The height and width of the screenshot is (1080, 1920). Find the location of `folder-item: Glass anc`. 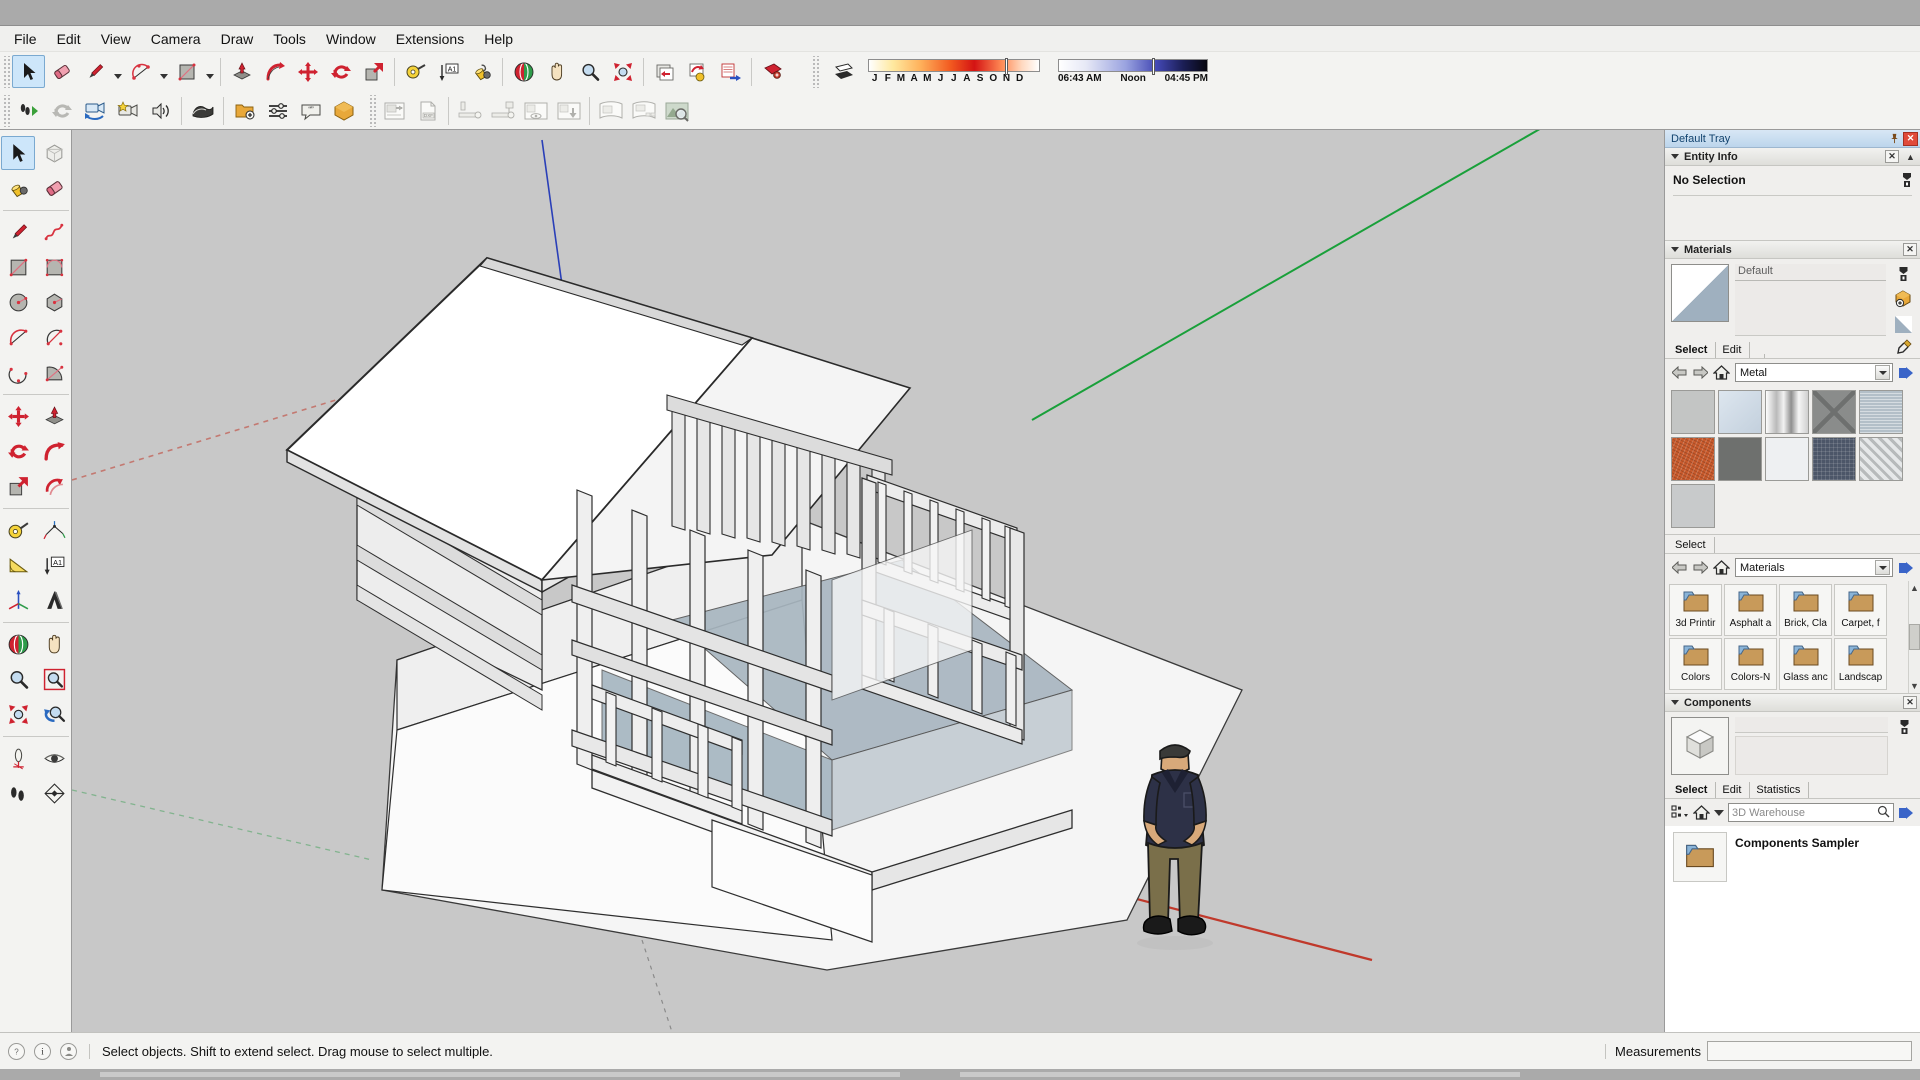

folder-item: Glass anc is located at coordinates (1805, 664).